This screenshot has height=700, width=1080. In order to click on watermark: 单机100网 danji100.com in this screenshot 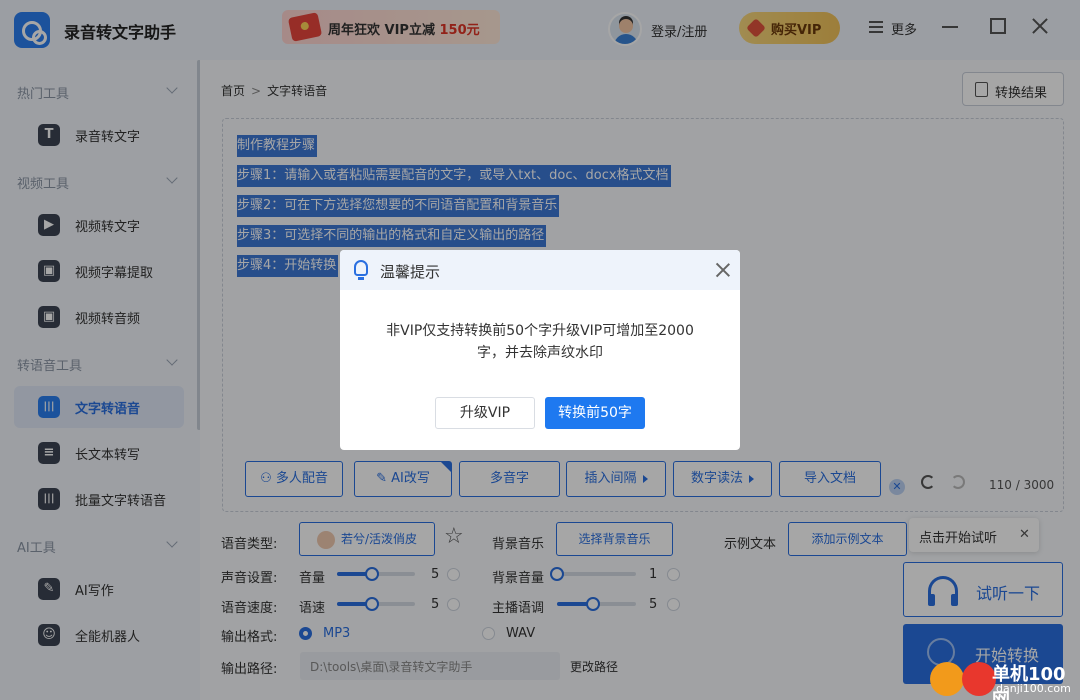, I will do `click(1005, 680)`.